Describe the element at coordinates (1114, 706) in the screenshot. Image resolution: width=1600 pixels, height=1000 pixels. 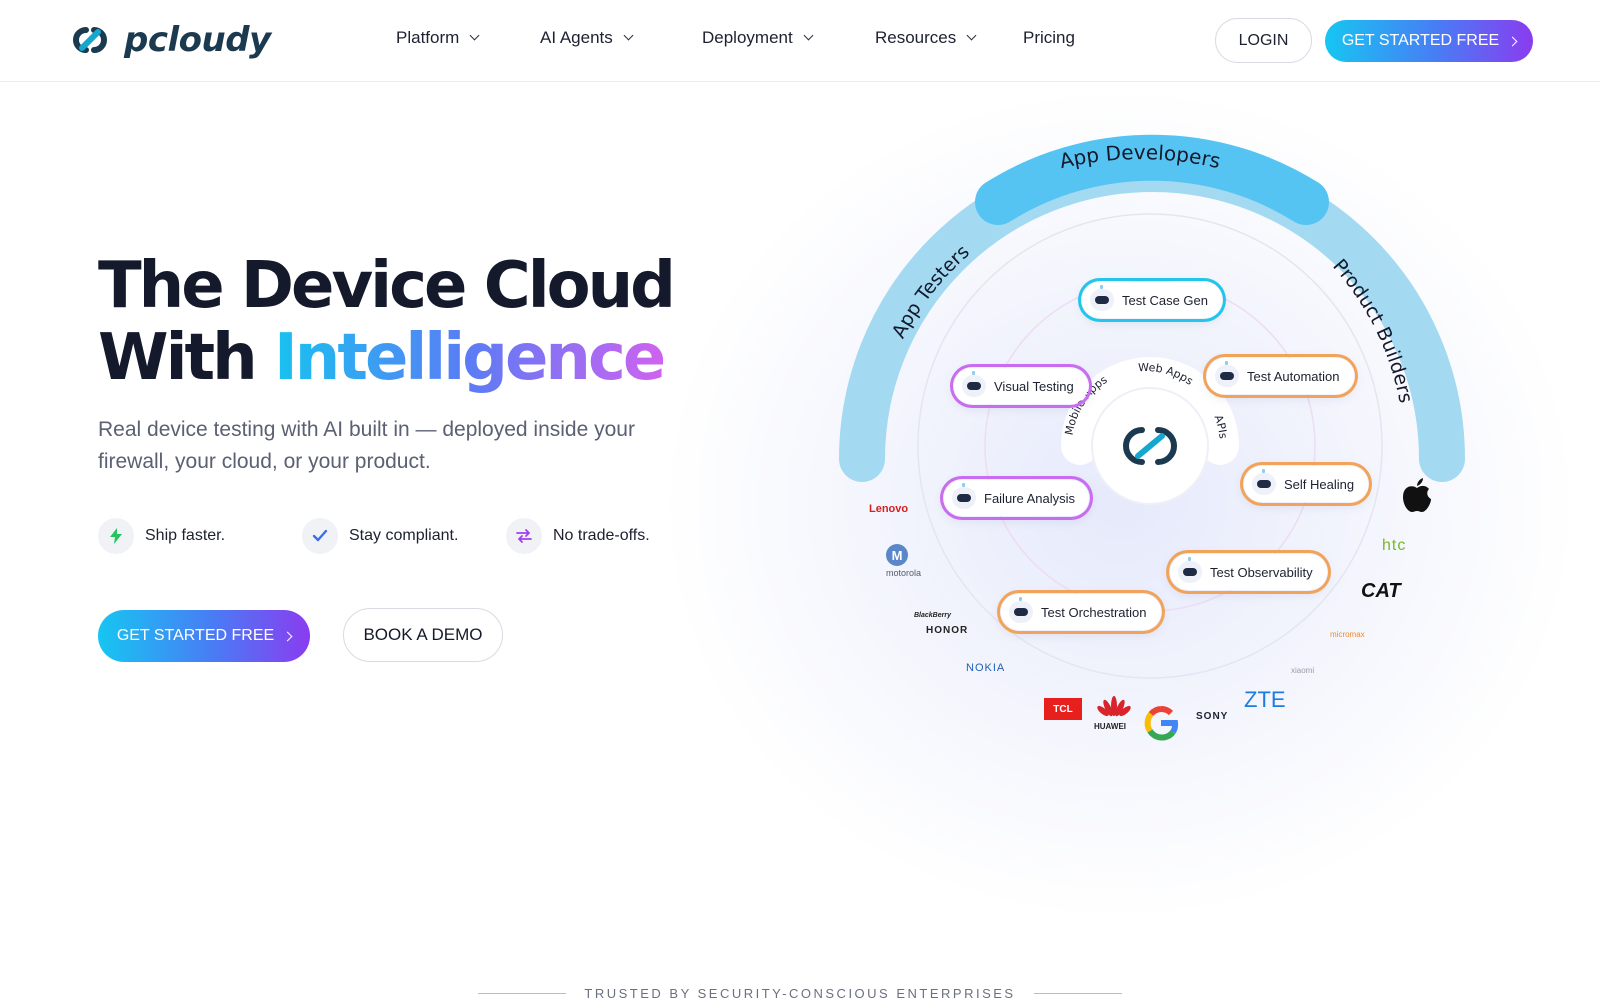
I see `huawei-flower-icon` at that location.